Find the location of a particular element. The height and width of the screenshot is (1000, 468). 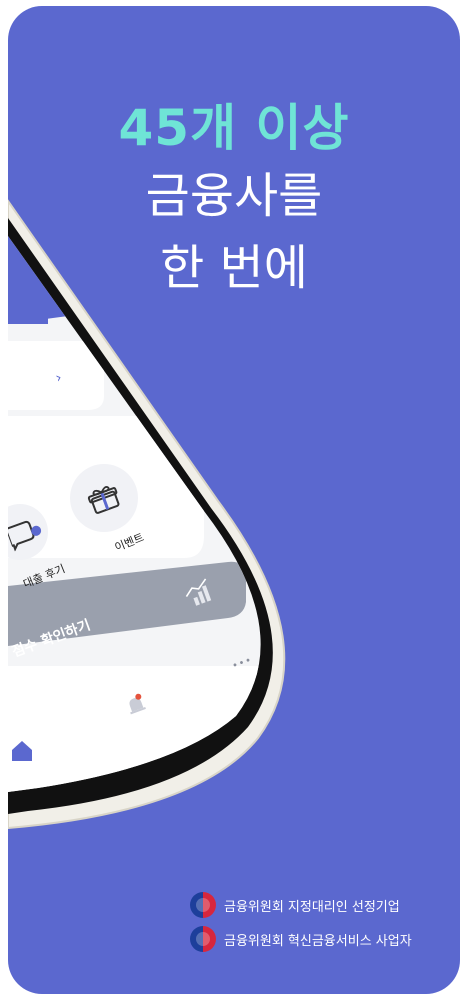

certification-text-2: 금융위원회 혁신금융서비스 사업자 is located at coordinates (318, 941).